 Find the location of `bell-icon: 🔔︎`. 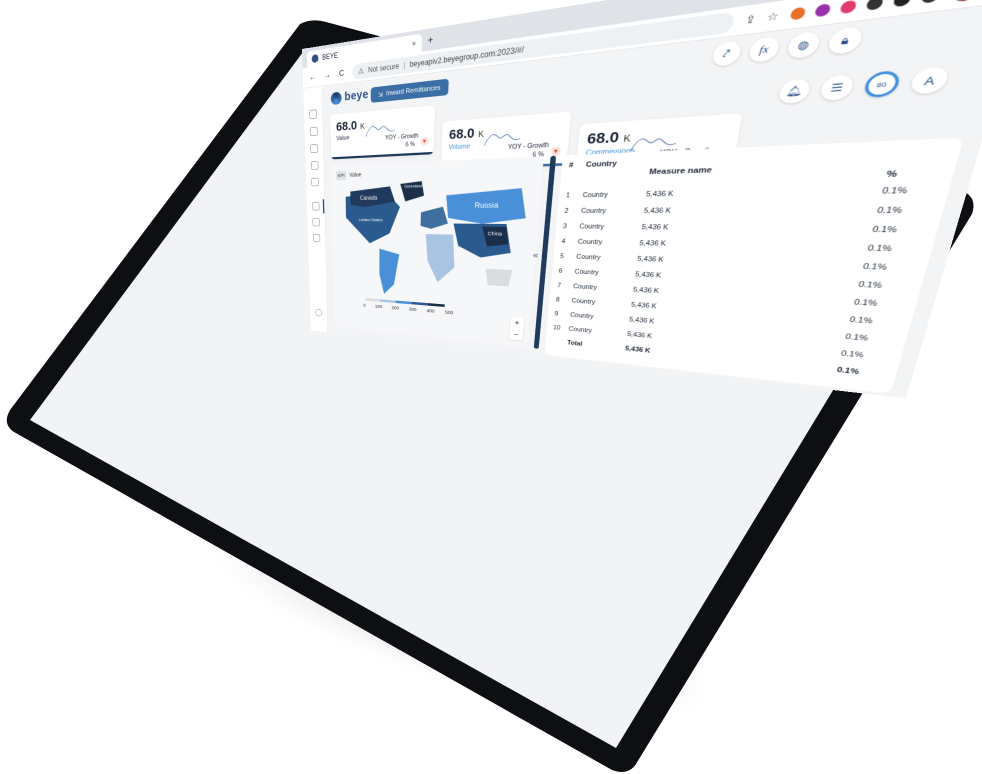

bell-icon: 🔔︎ is located at coordinates (794, 91).